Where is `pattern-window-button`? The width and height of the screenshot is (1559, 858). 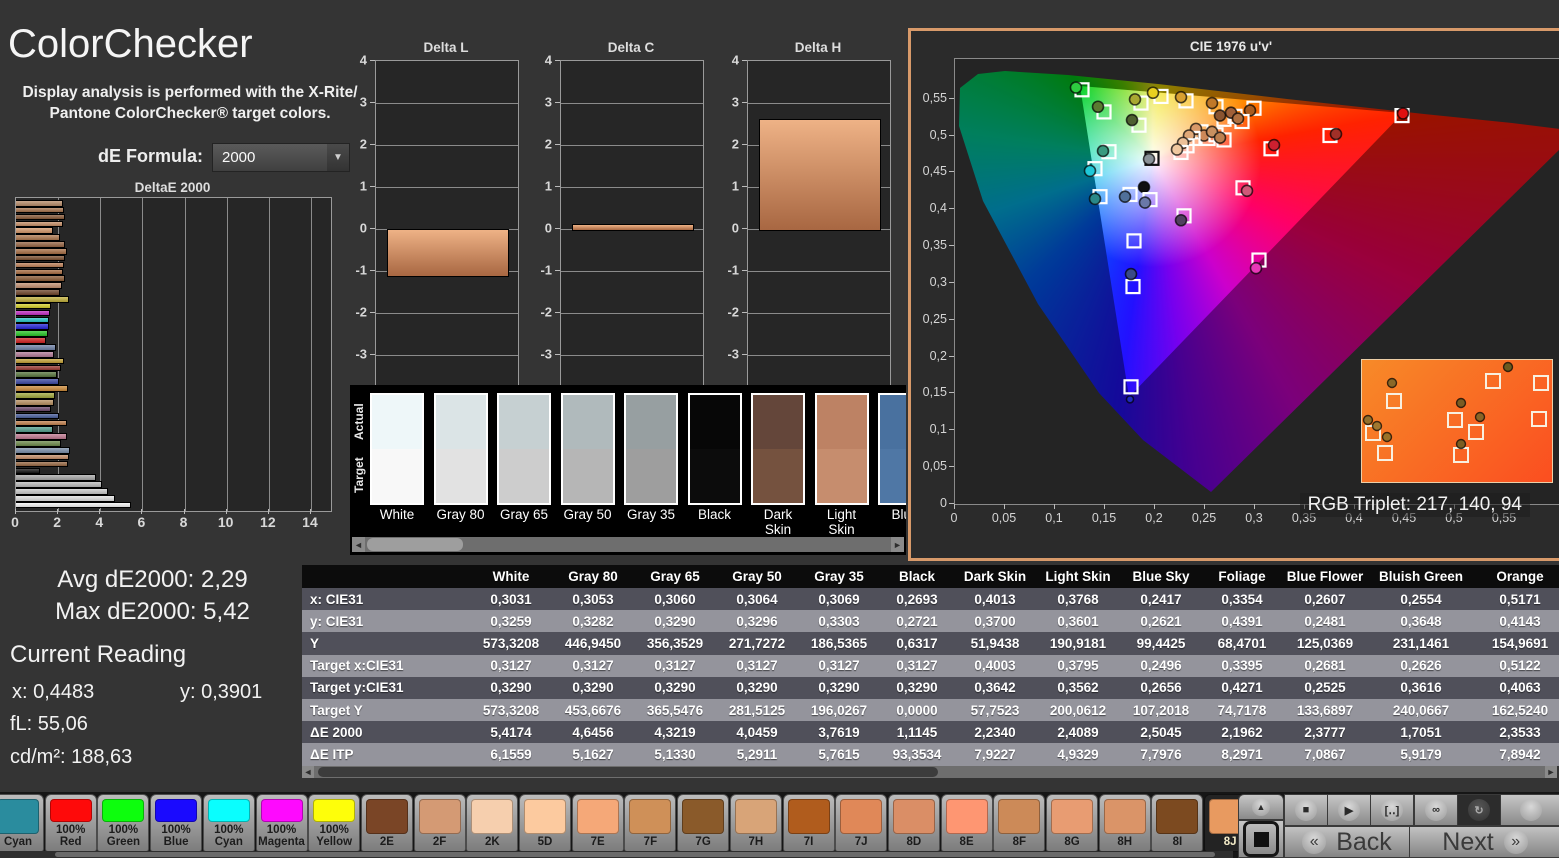 pattern-window-button is located at coordinates (1261, 839).